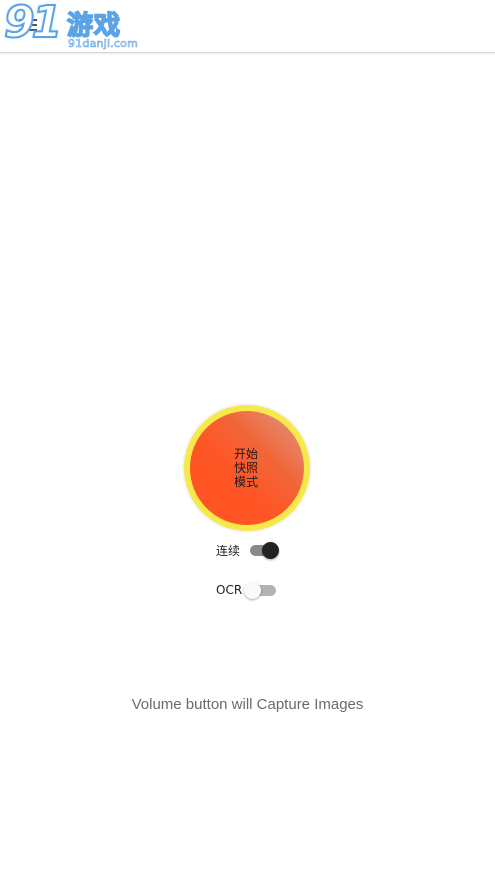  What do you see at coordinates (103, 44) in the screenshot?
I see `watermark-domain: 91danji.com` at bounding box center [103, 44].